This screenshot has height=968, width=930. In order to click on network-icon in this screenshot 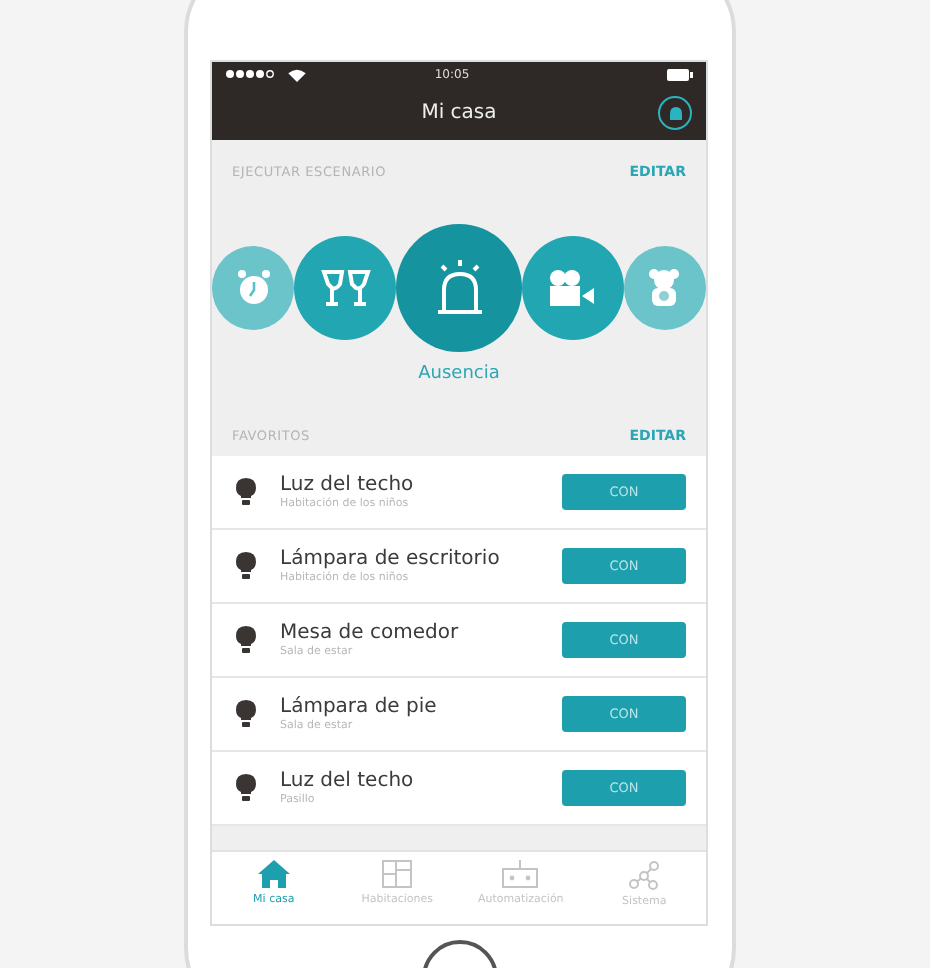, I will do `click(644, 875)`.